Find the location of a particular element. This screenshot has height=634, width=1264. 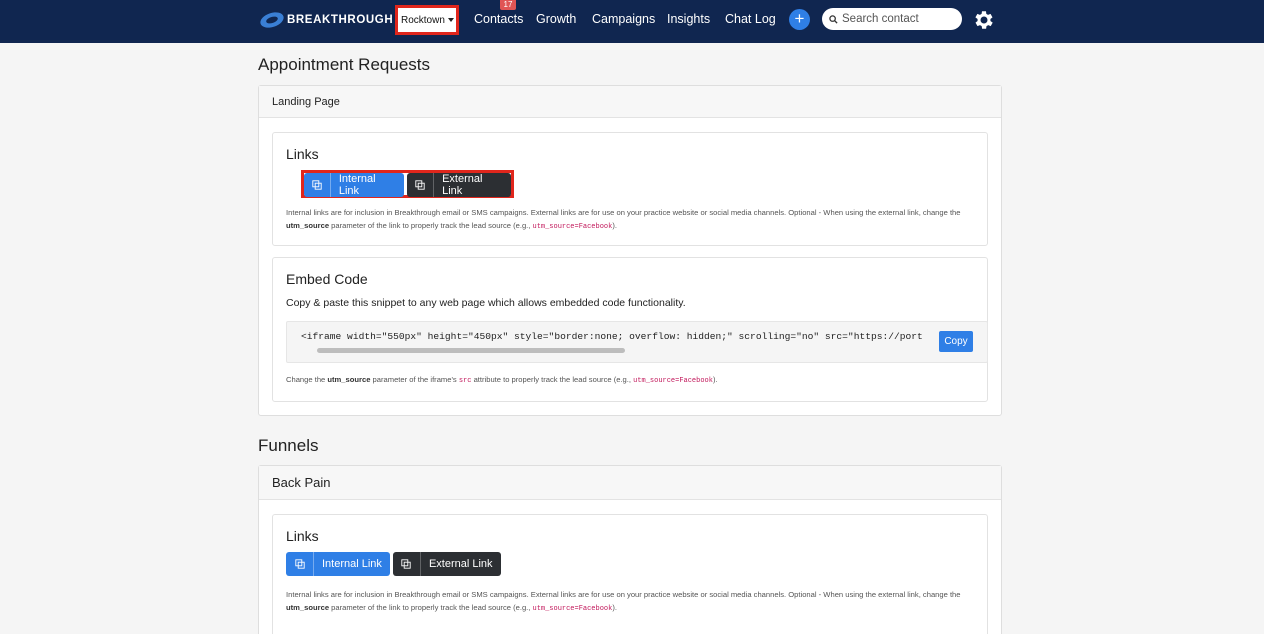

search-box is located at coordinates (892, 19).